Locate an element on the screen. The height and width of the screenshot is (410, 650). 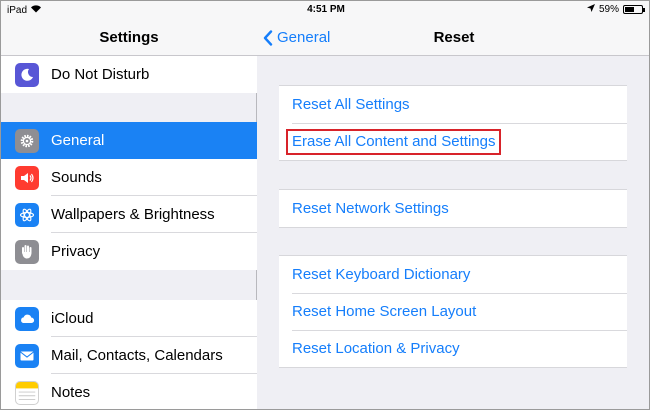
reset-group-2: Reset Network Settings is located at coordinates (453, 208).